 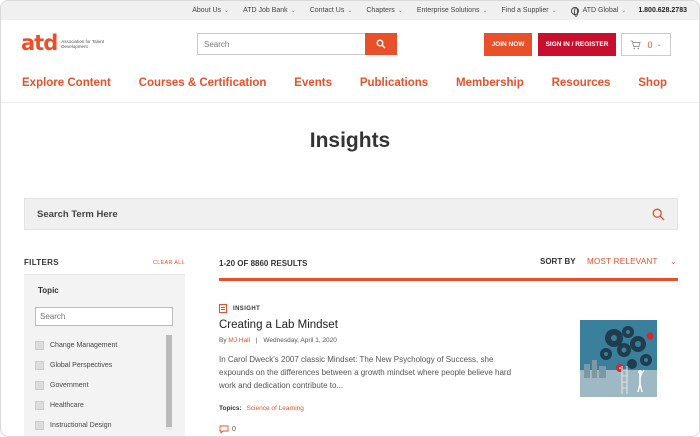 I want to click on filters-title: FILTERS, so click(x=41, y=262).